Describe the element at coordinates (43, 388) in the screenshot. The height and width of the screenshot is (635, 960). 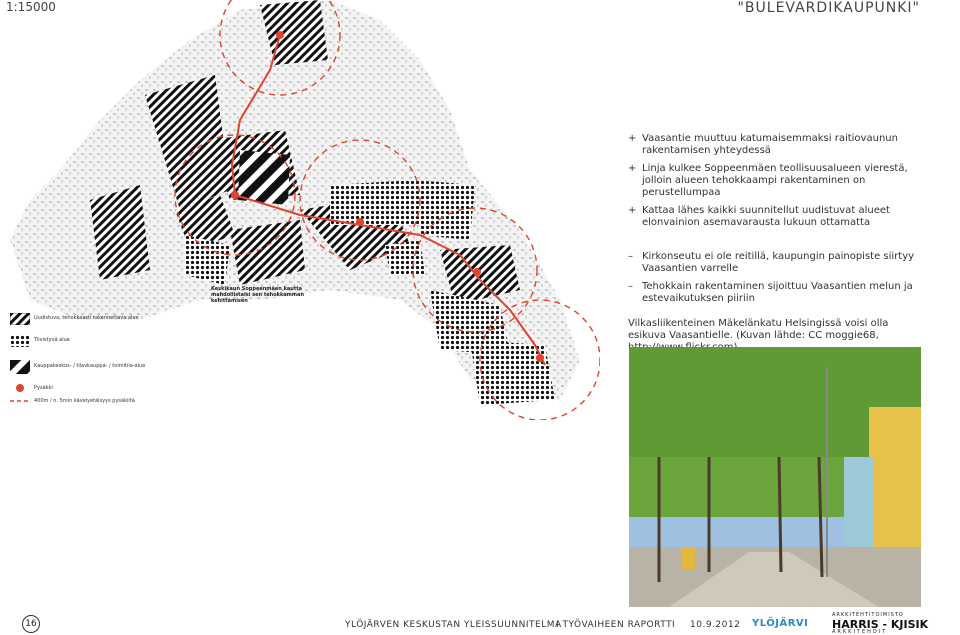
I see `legend-label: Pysäkki` at that location.